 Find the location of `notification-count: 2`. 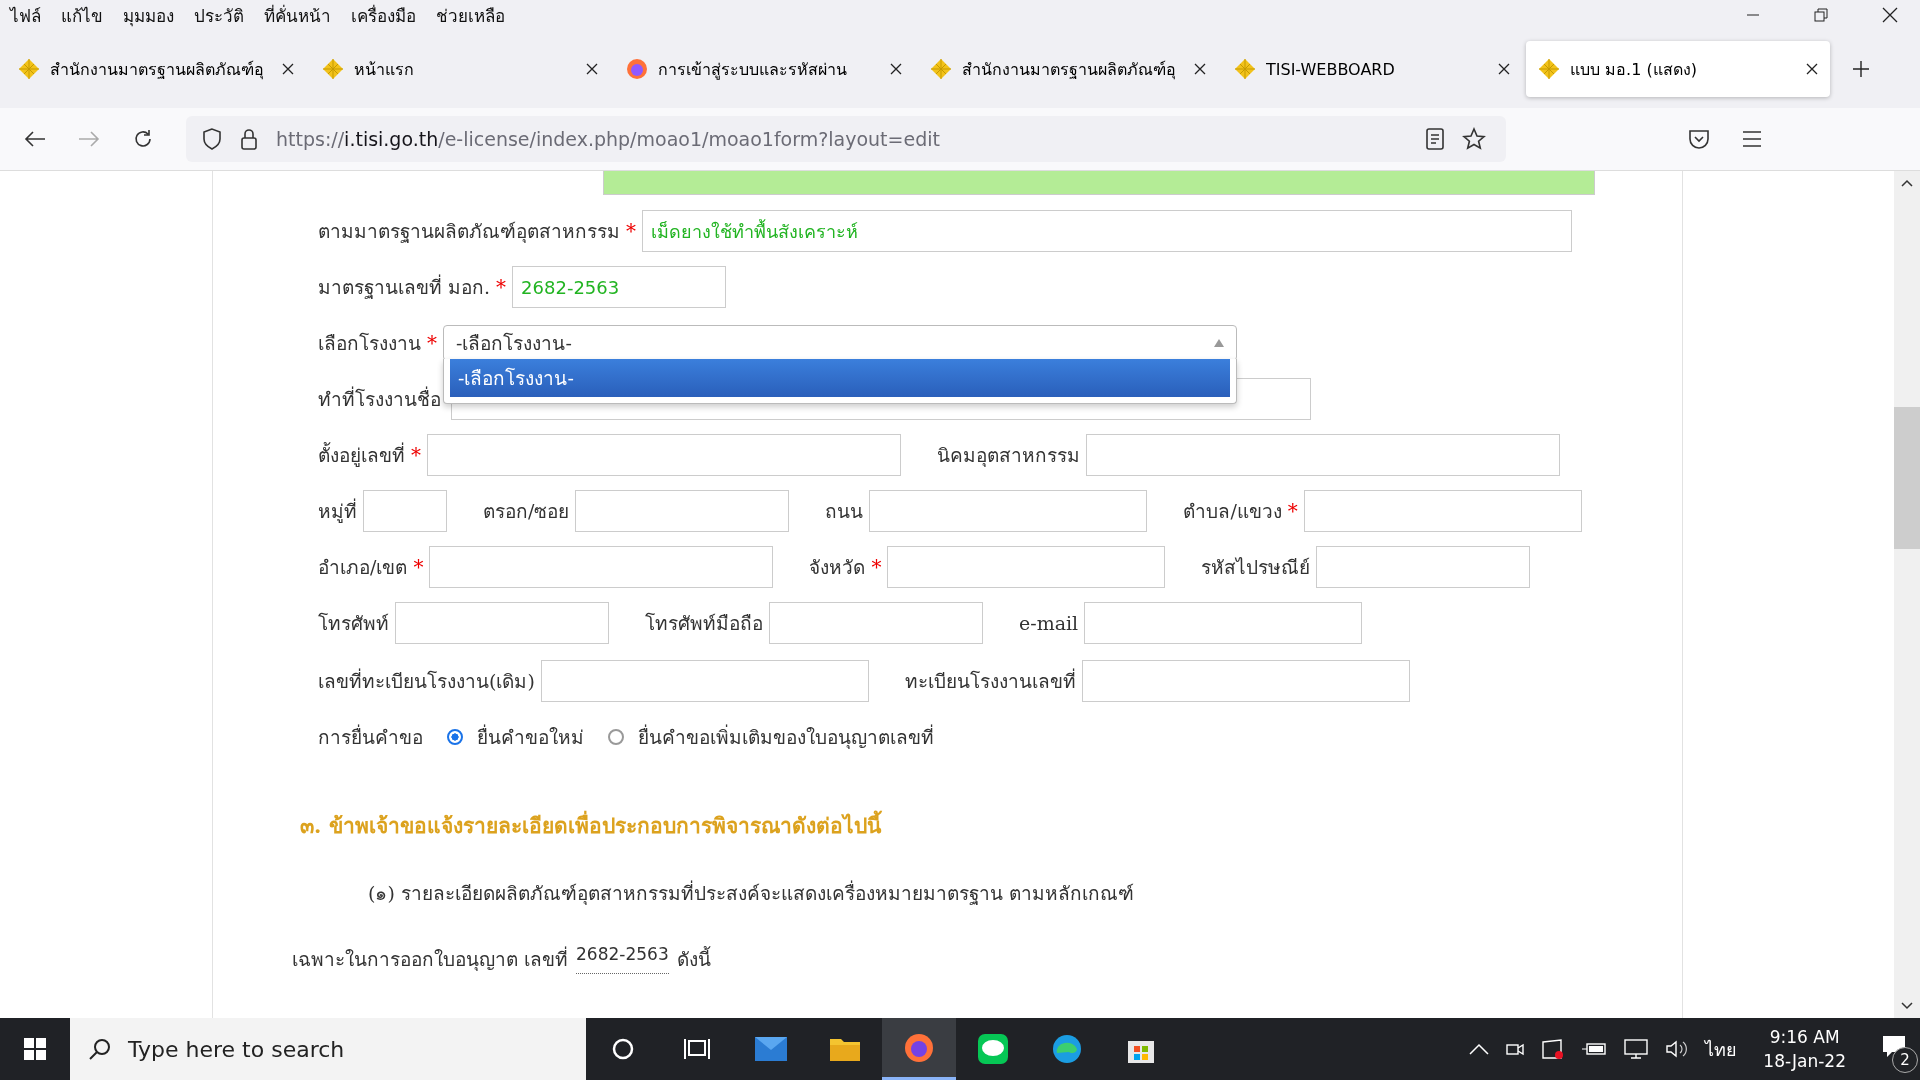

notification-count: 2 is located at coordinates (1905, 1060).